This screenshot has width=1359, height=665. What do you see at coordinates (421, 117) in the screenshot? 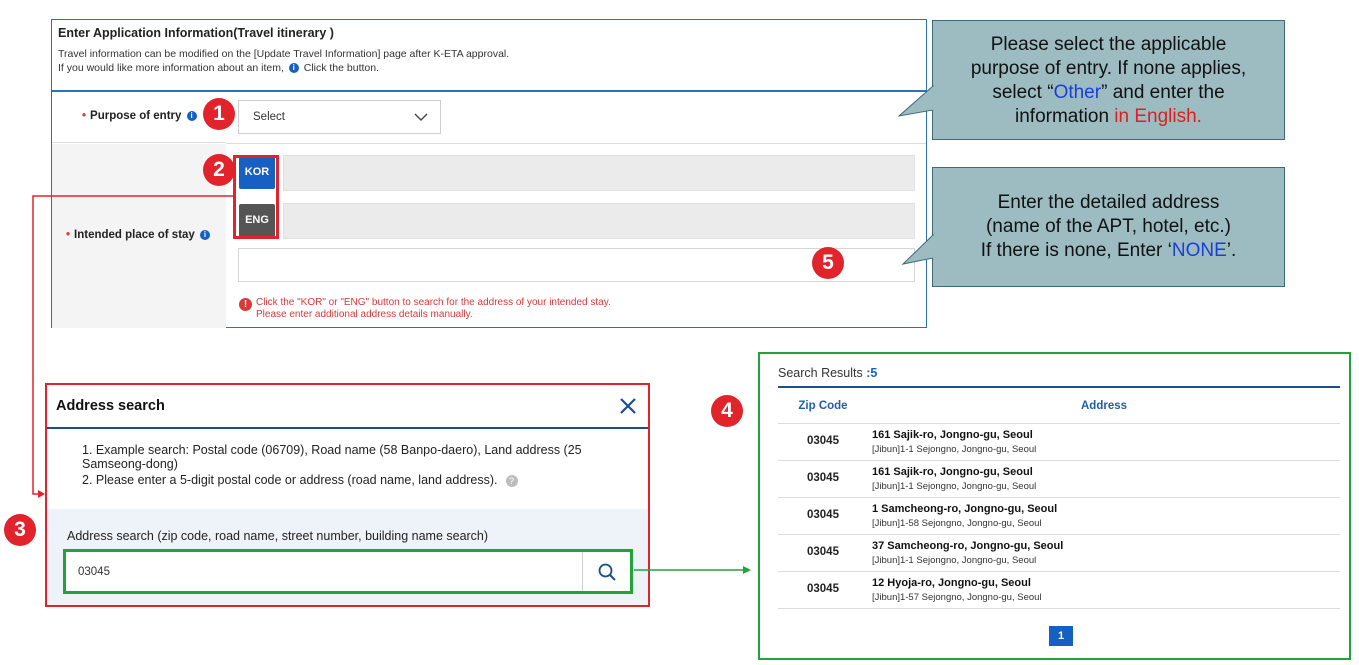
I see `chevron-down-icon` at bounding box center [421, 117].